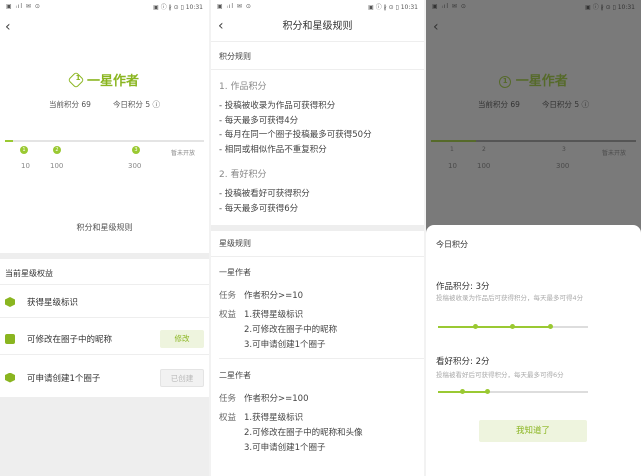  Describe the element at coordinates (273, 150) in the screenshot. I see `rule-line: - 相同或相似作品不重复积分` at that location.